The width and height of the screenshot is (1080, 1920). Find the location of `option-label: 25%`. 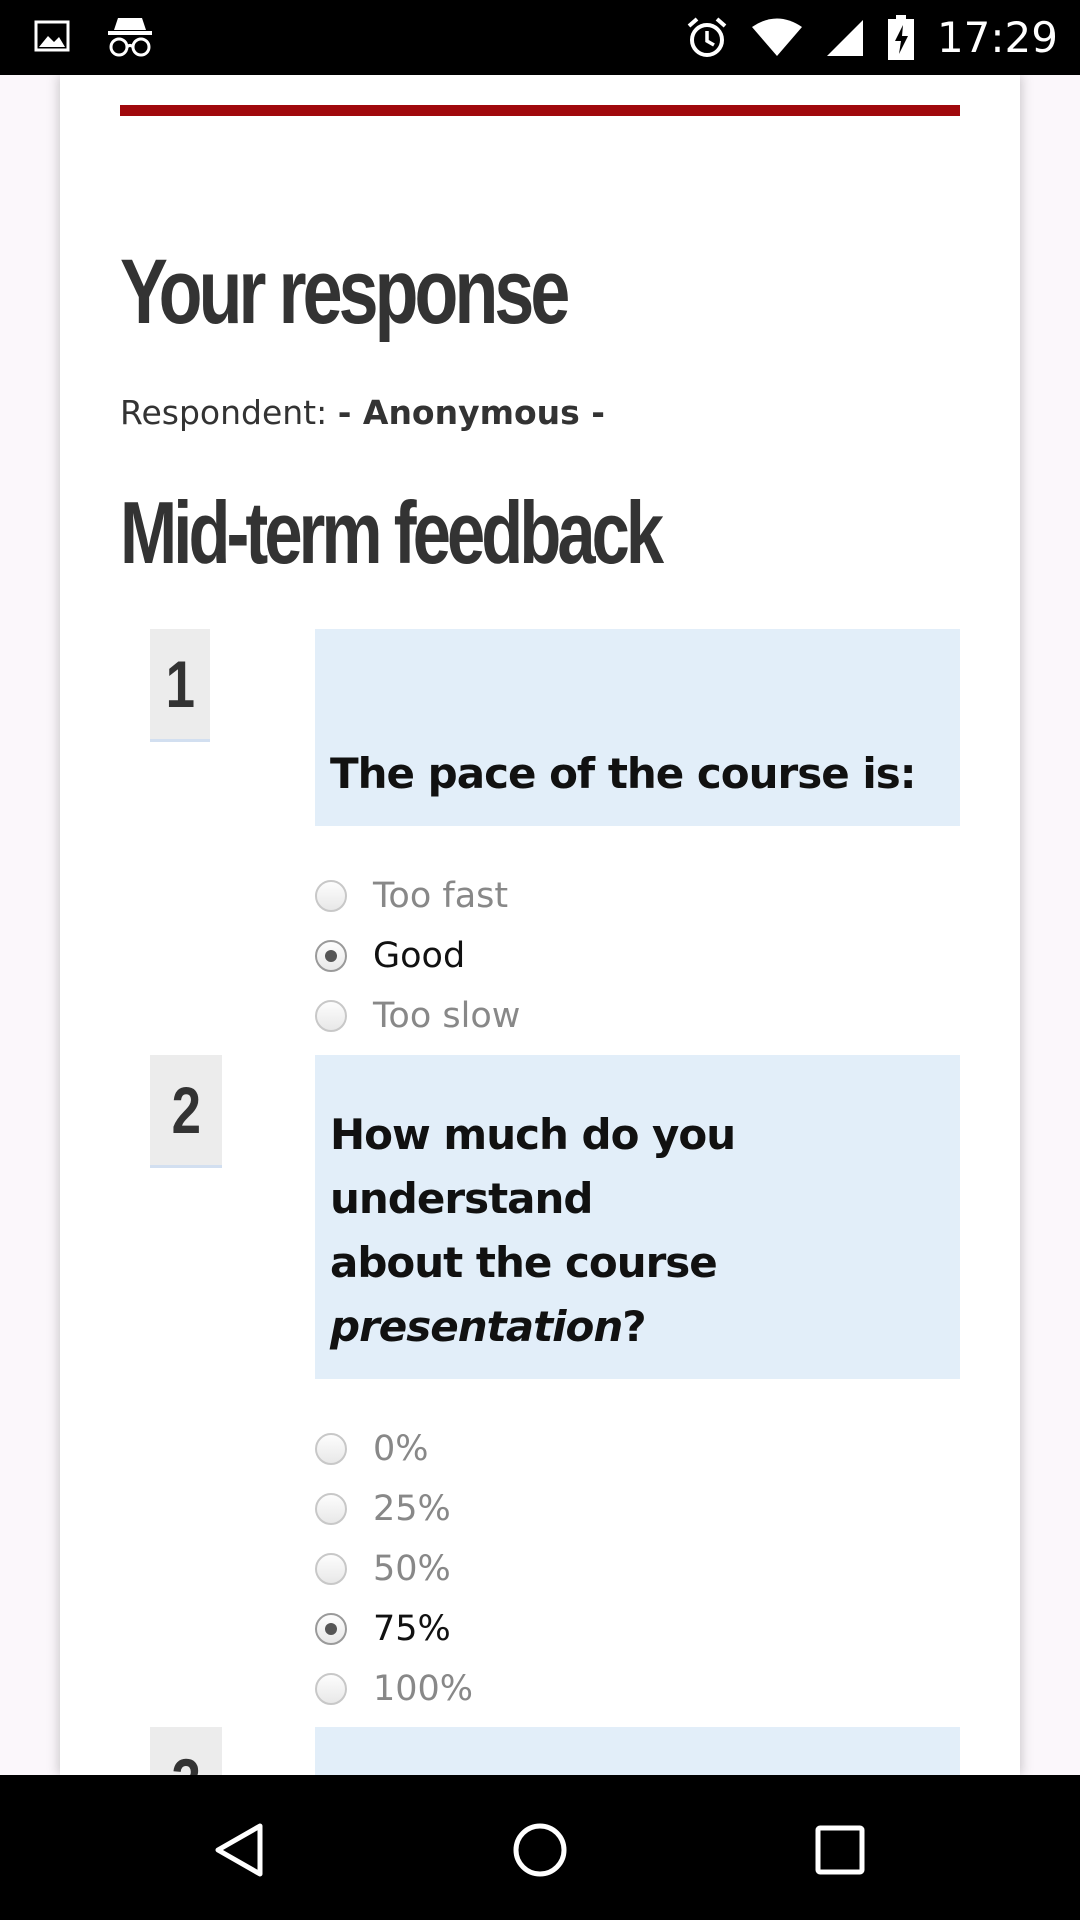

option-label: 25% is located at coordinates (412, 1509).